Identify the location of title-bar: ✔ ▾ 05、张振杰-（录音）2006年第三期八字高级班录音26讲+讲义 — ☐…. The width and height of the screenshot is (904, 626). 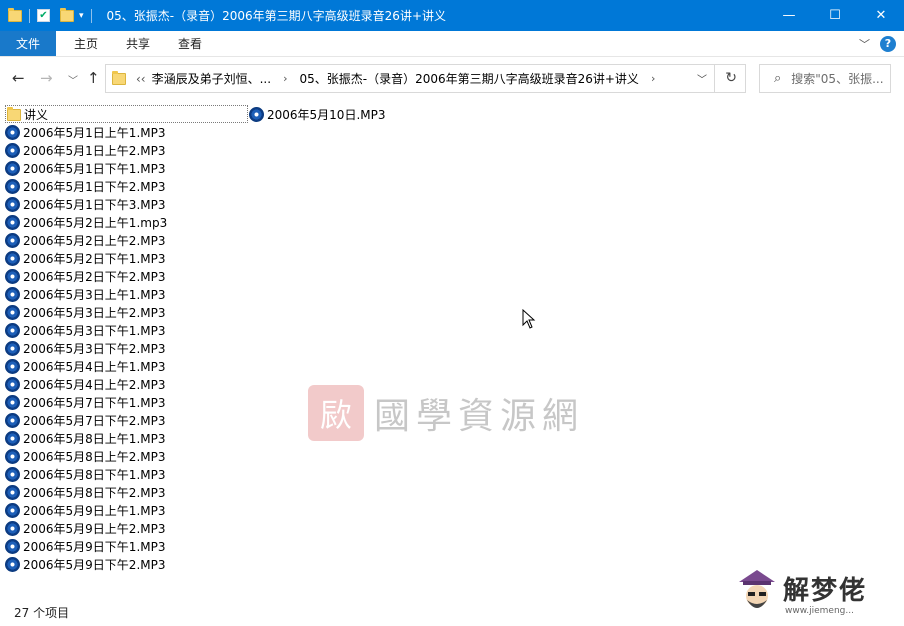
(452, 15).